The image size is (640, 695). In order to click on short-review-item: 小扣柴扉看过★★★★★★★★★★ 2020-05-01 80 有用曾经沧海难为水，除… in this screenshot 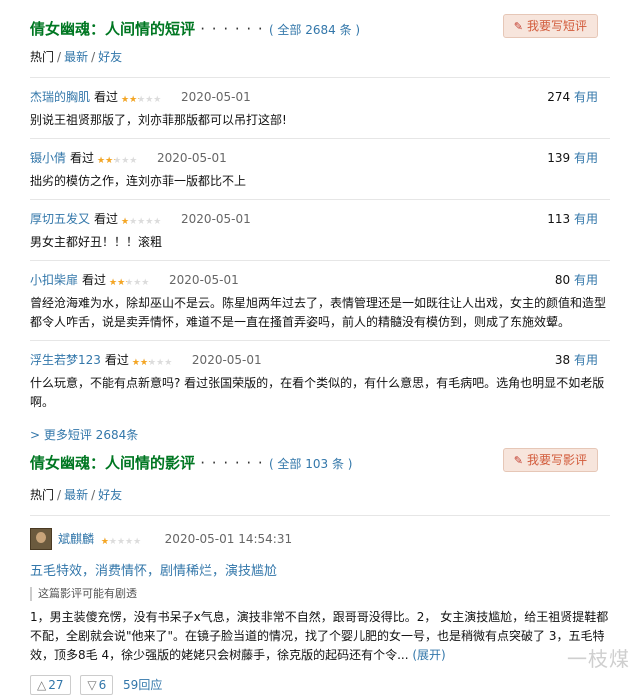, I will do `click(320, 300)`.